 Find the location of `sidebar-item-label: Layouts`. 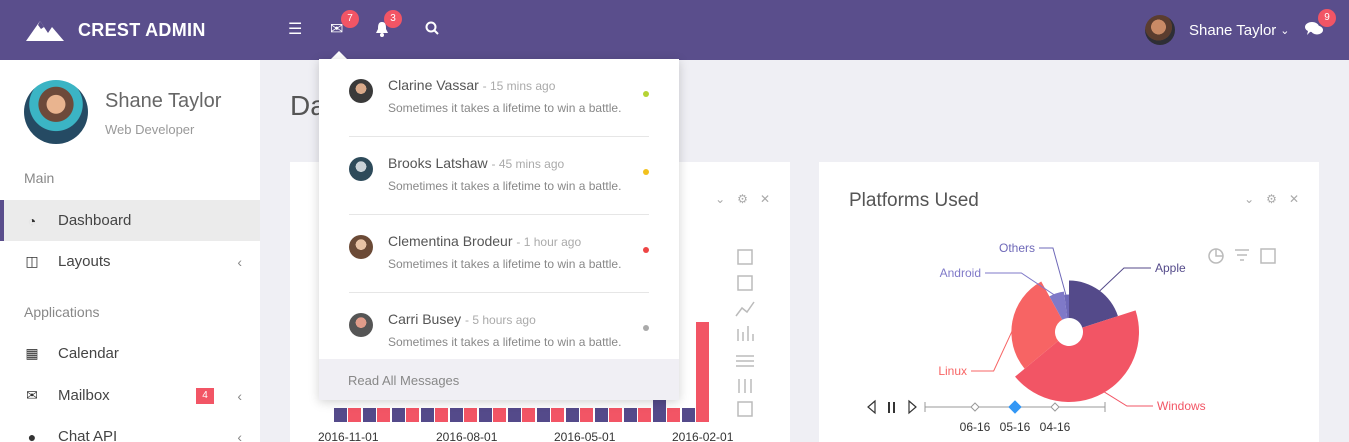

sidebar-item-label: Layouts is located at coordinates (84, 261).